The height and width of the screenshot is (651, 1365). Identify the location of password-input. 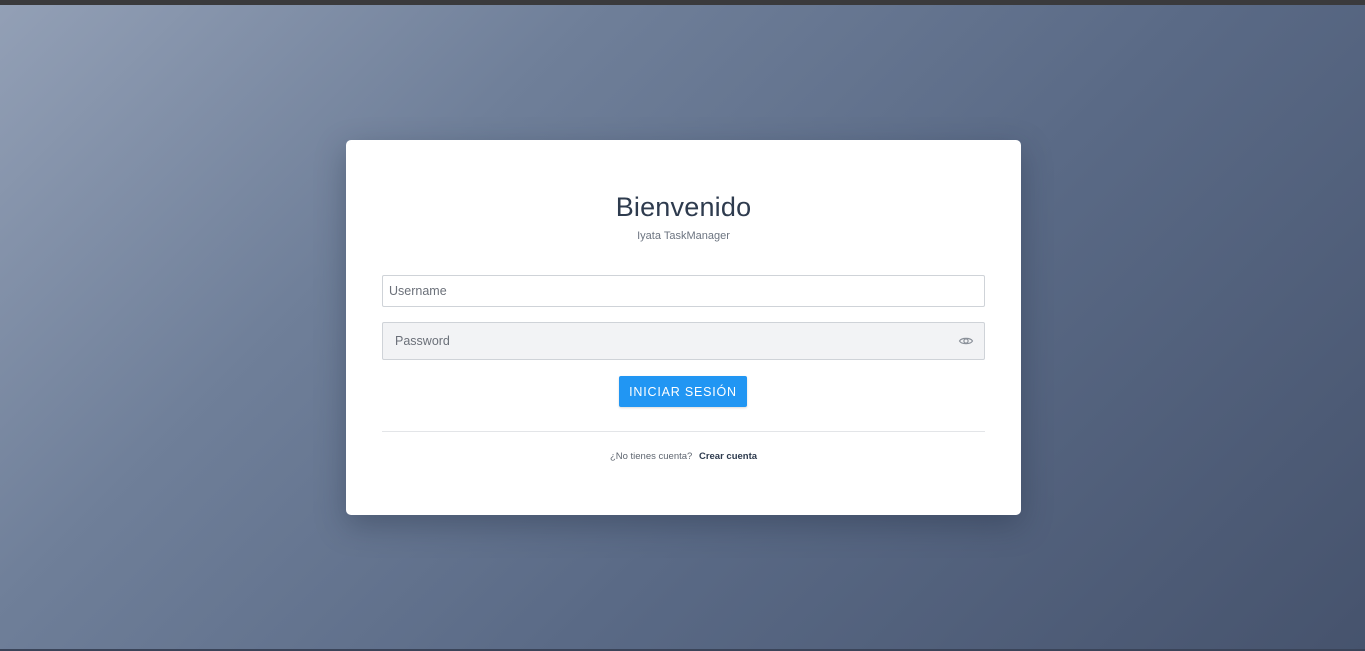
(663, 341).